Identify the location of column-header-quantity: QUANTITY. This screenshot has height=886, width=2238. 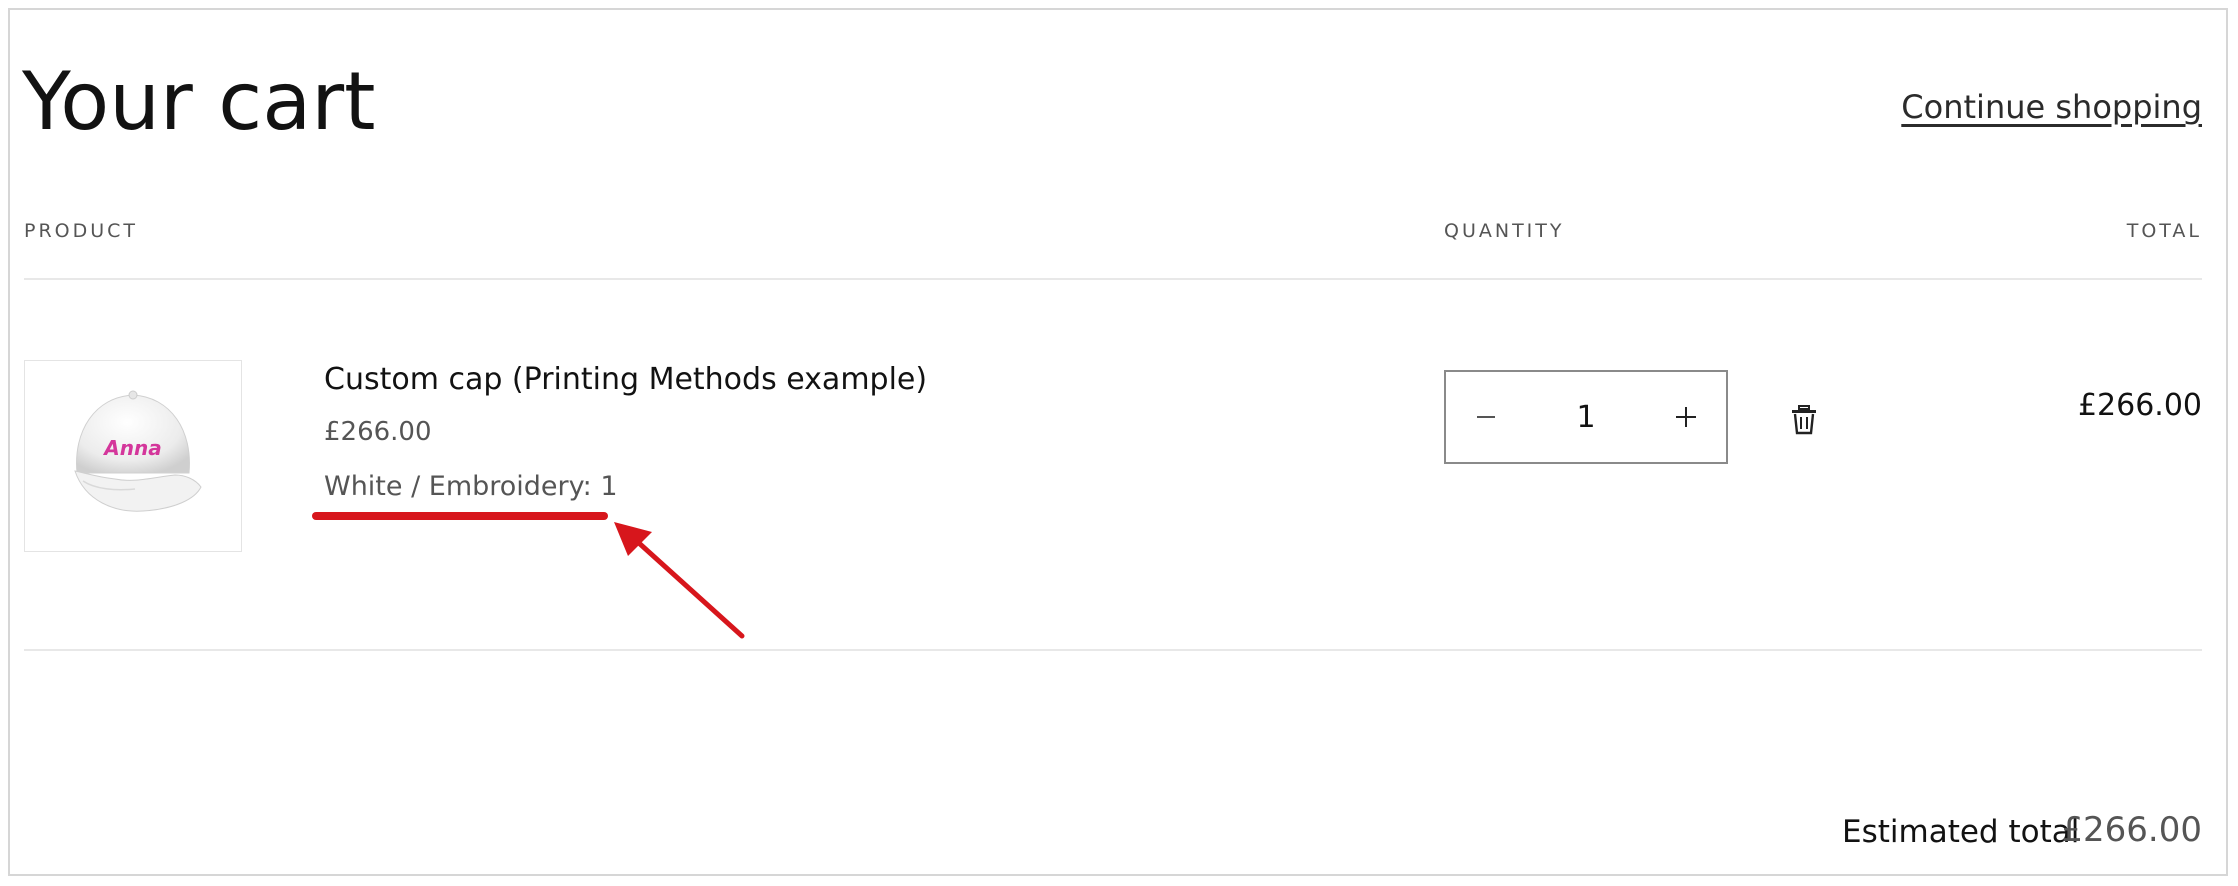
(1504, 231).